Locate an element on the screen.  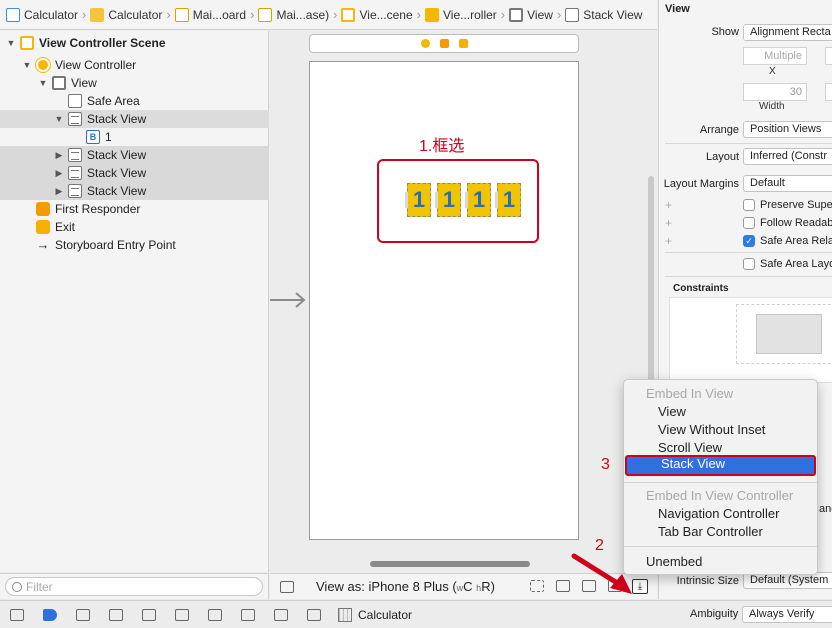
menu-item-stack-view: Stack View is located at coordinates (720, 465).